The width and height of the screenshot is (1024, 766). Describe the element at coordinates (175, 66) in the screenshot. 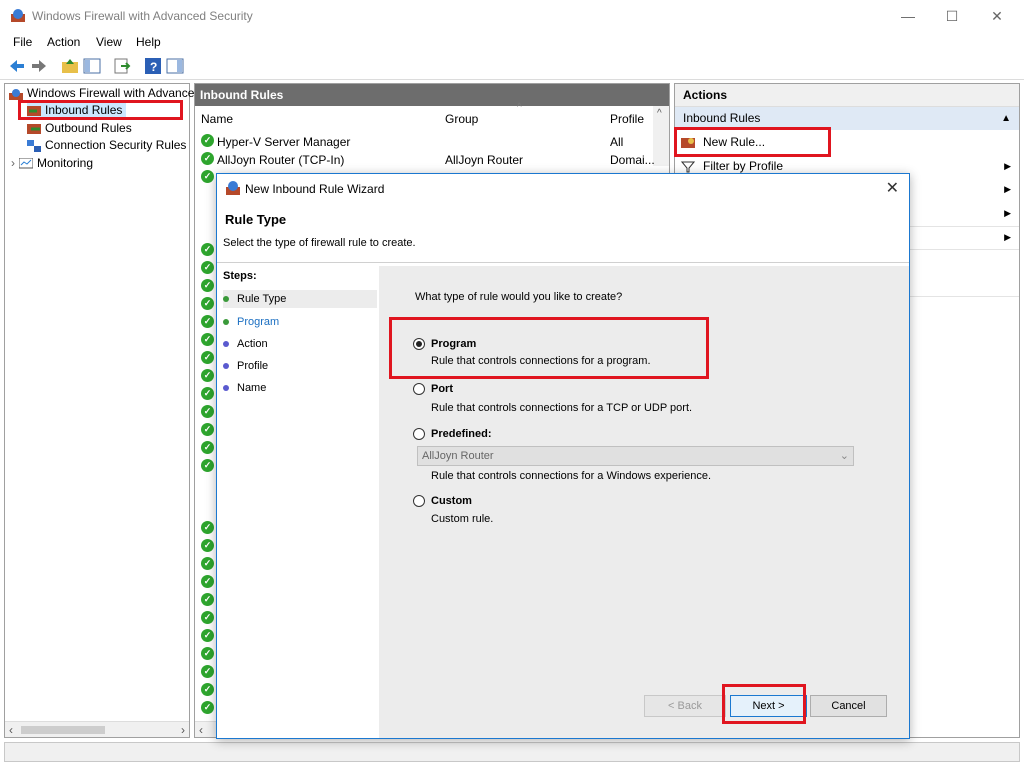

I see `show-hide-action-pane-icon` at that location.